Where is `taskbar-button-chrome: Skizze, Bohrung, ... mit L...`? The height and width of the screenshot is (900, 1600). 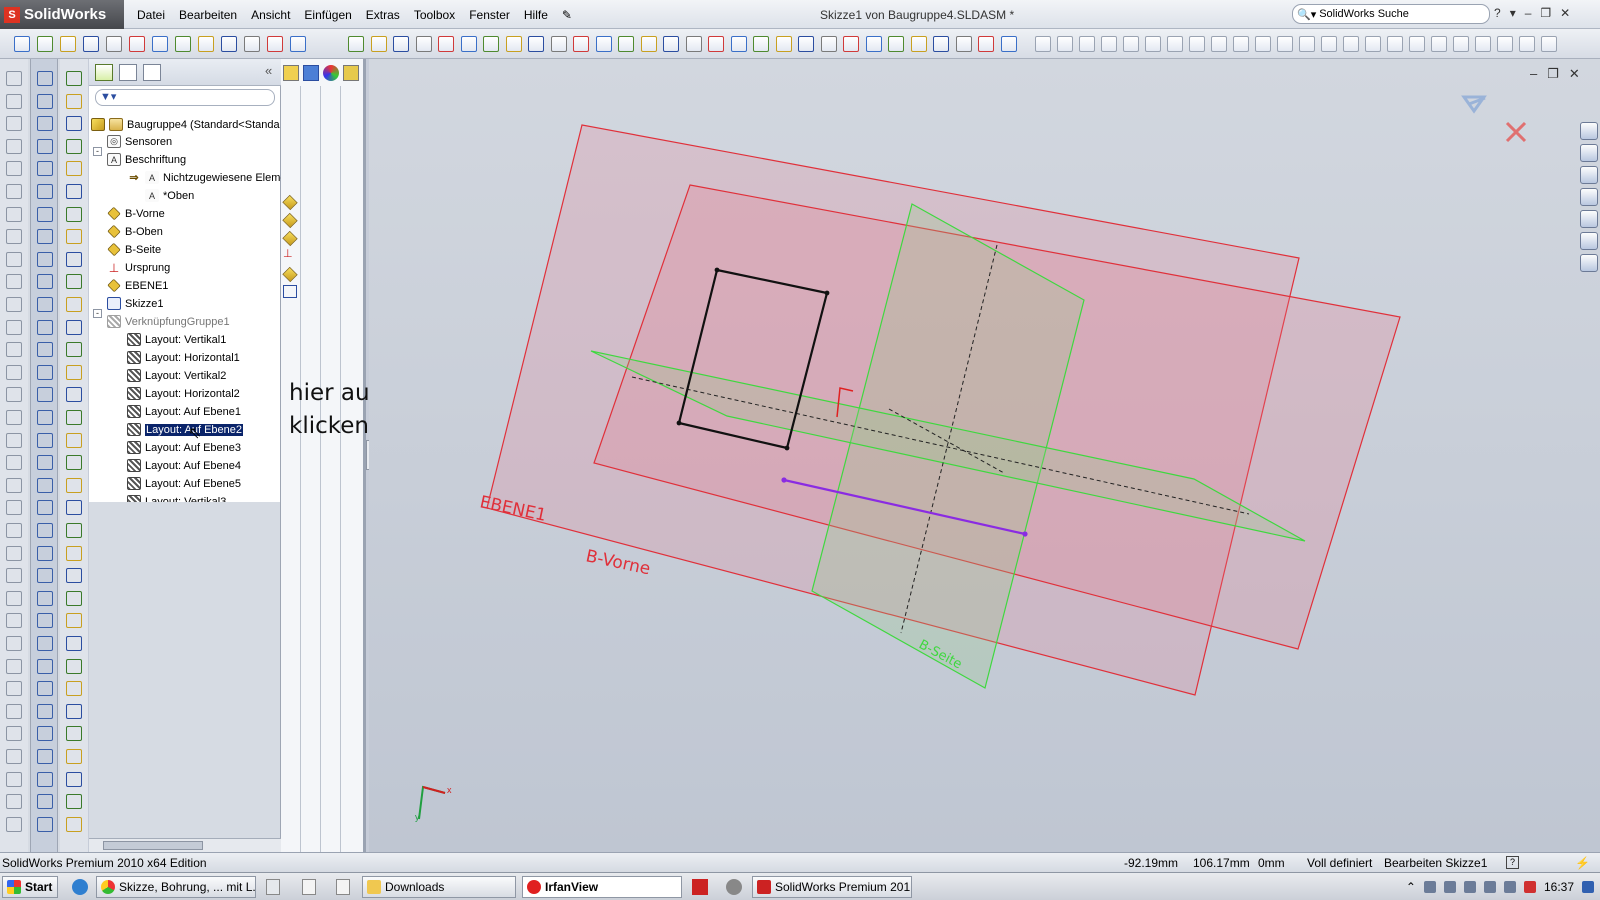 taskbar-button-chrome: Skizze, Bohrung, ... mit L... is located at coordinates (176, 887).